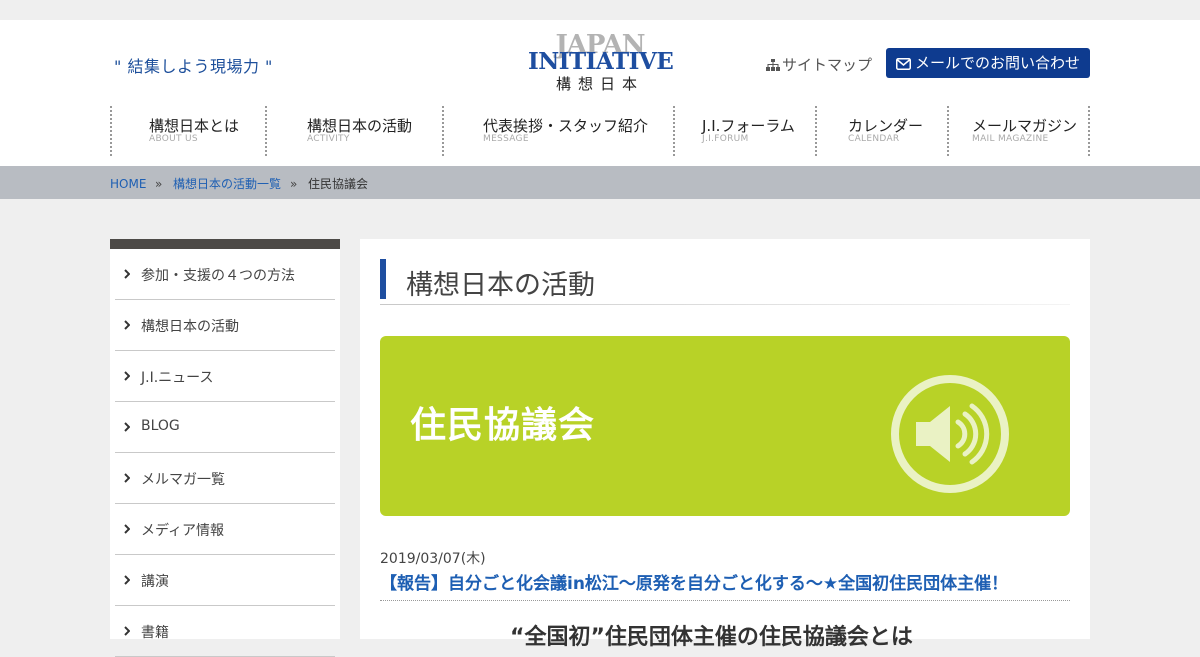 The width and height of the screenshot is (1200, 657). Describe the element at coordinates (725, 600) in the screenshot. I see `post-divider` at that location.